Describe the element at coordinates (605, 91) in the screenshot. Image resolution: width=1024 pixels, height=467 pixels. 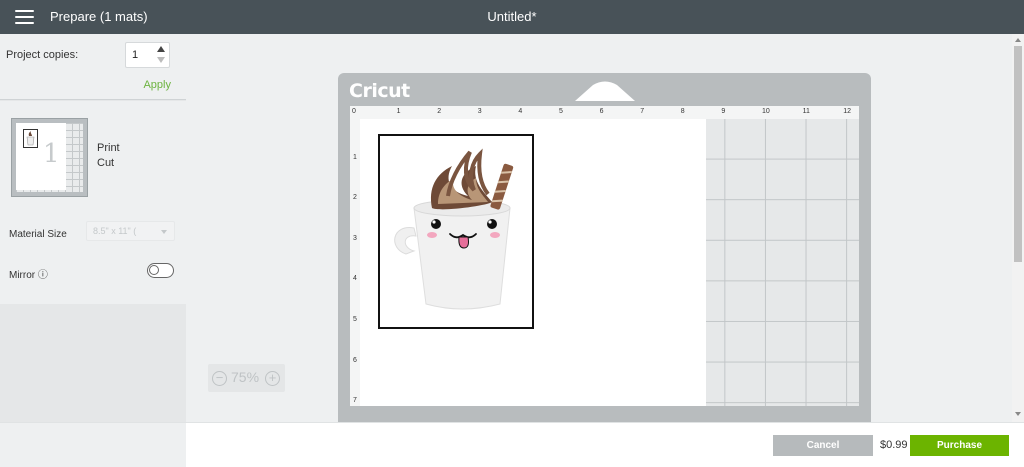
I see `mat-tab-icon` at that location.